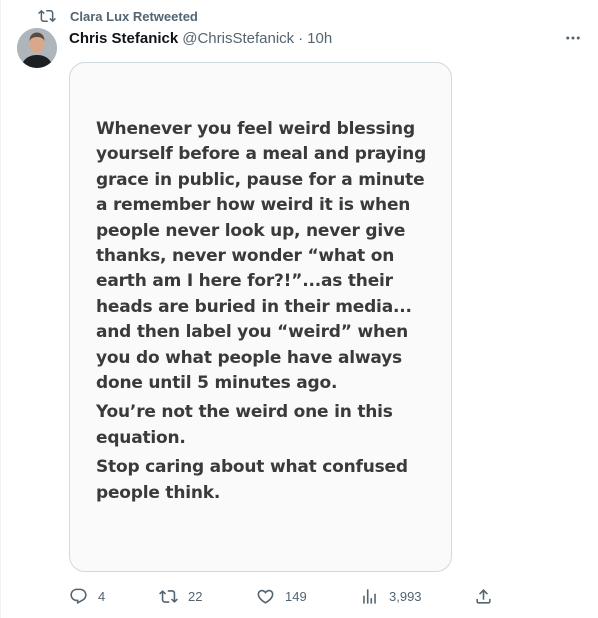 This screenshot has width=598, height=618. I want to click on reply-icon, so click(78, 596).